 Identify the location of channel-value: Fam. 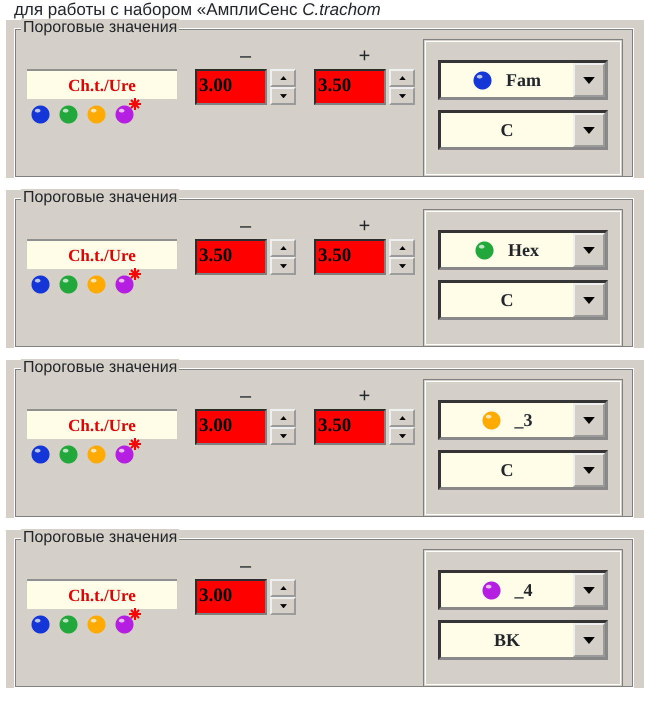
(523, 80).